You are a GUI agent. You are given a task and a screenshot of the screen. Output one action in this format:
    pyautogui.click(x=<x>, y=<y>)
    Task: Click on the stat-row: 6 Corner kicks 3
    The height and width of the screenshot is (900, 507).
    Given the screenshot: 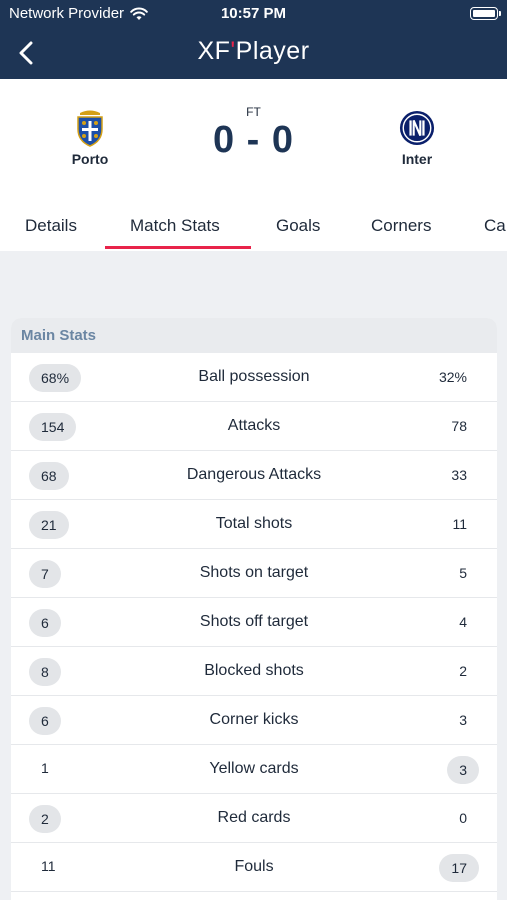 What is the action you would take?
    pyautogui.click(x=254, y=720)
    